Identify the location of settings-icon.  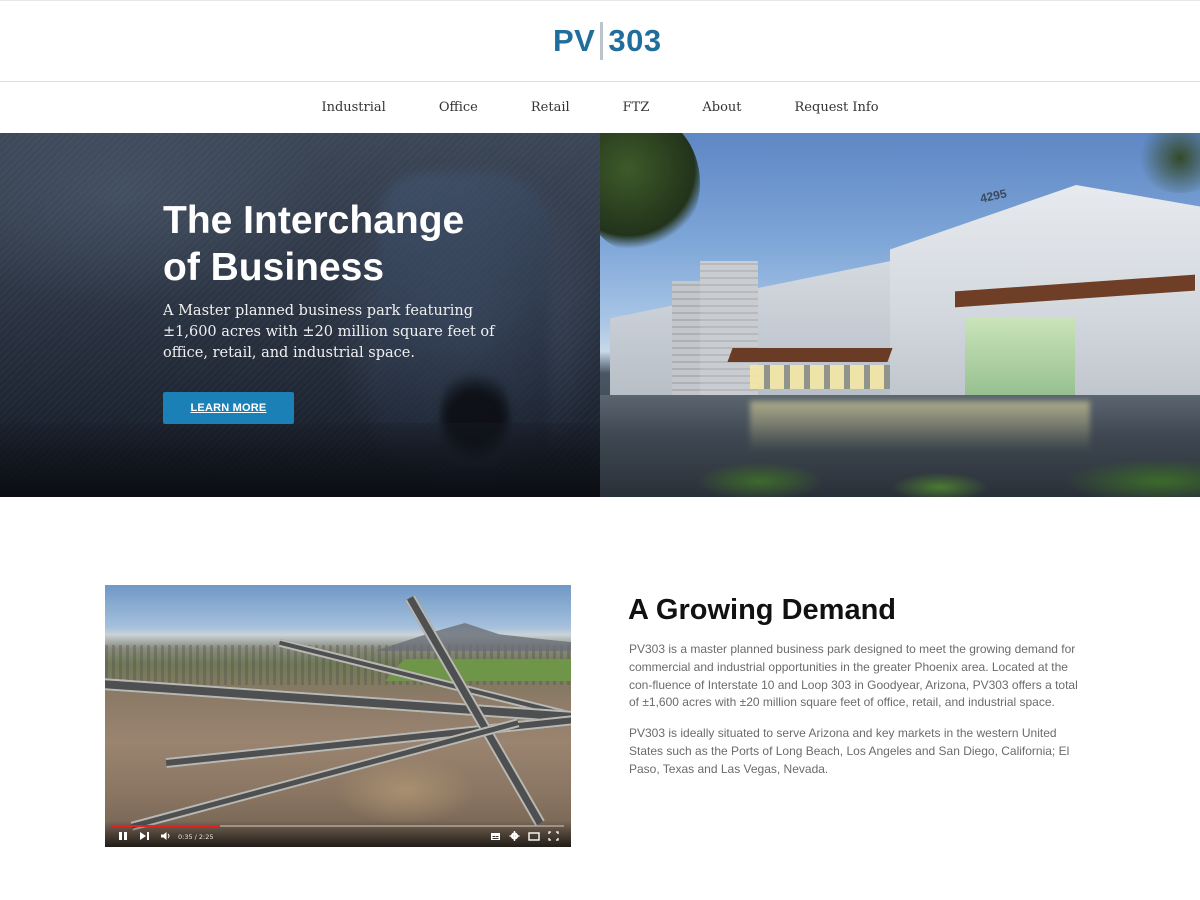
(514, 838).